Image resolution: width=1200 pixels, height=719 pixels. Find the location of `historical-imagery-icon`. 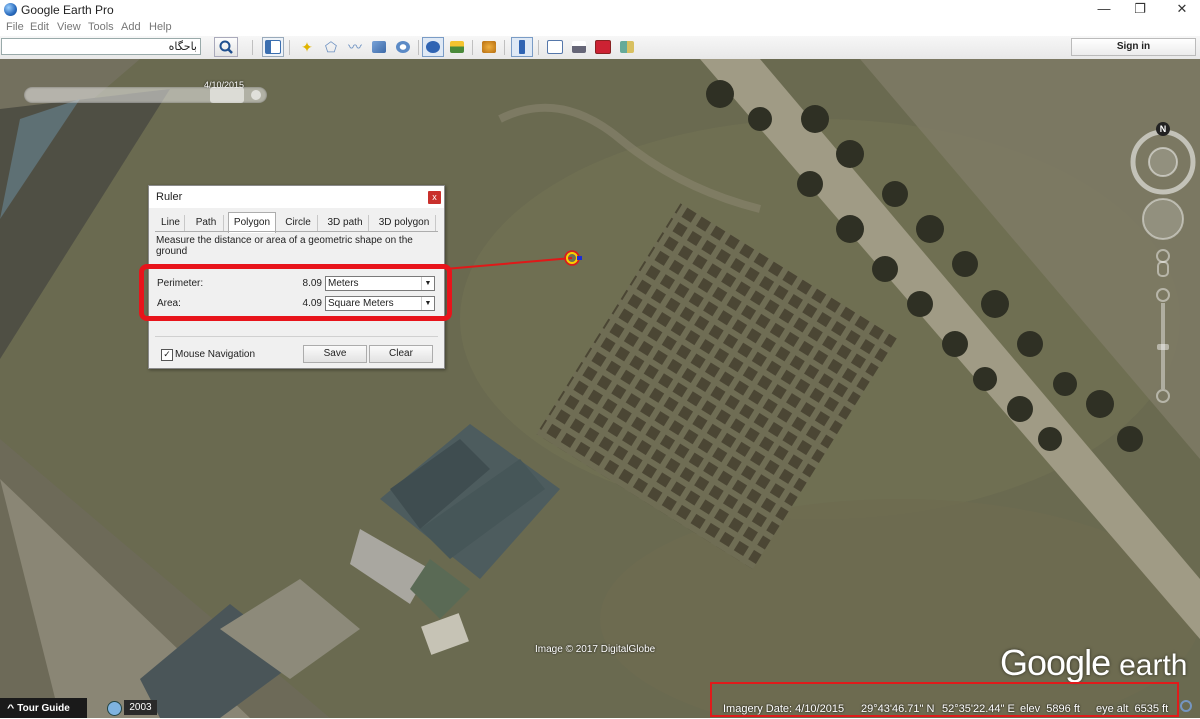

historical-imagery-icon is located at coordinates (433, 47).